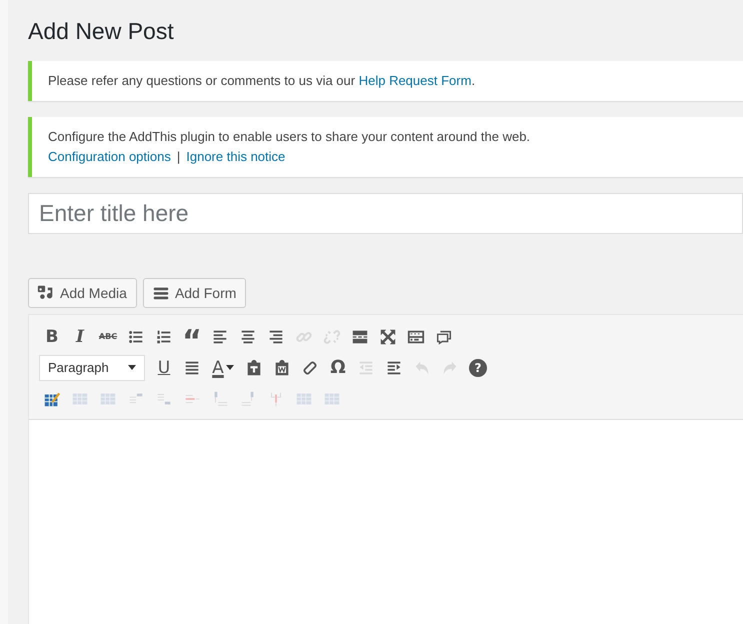 The height and width of the screenshot is (624, 743). Describe the element at coordinates (46, 293) in the screenshot. I see `media-icon` at that location.